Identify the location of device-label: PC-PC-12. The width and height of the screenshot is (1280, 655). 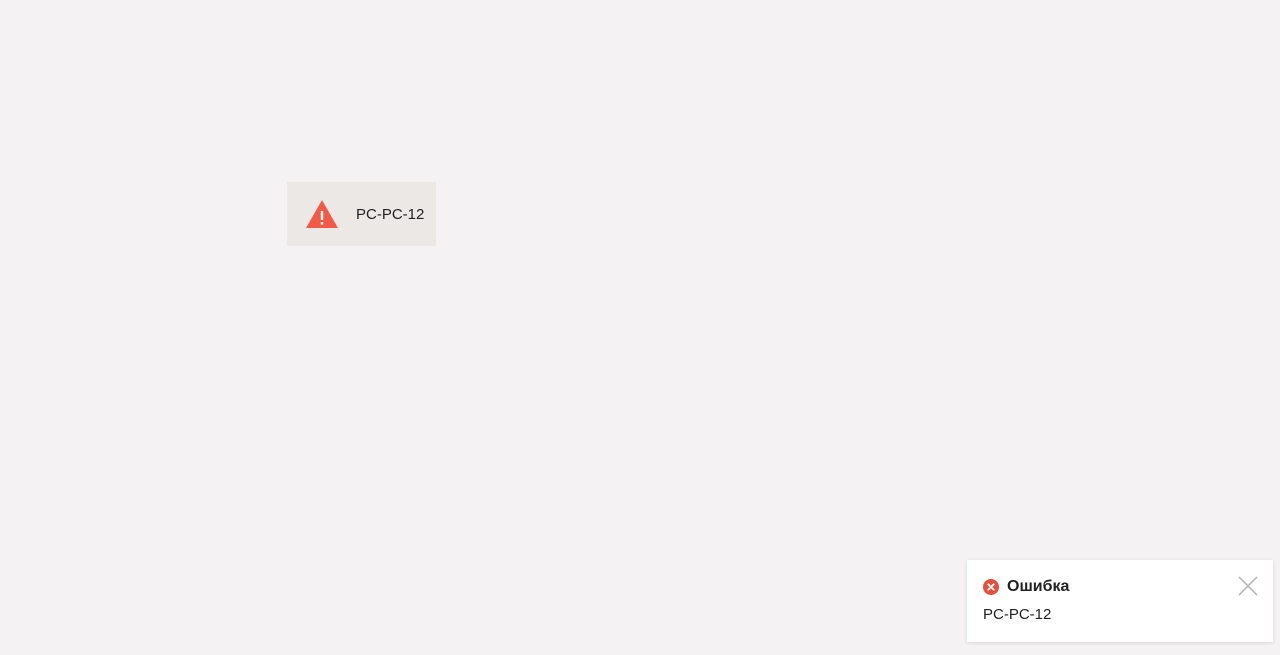
(390, 214).